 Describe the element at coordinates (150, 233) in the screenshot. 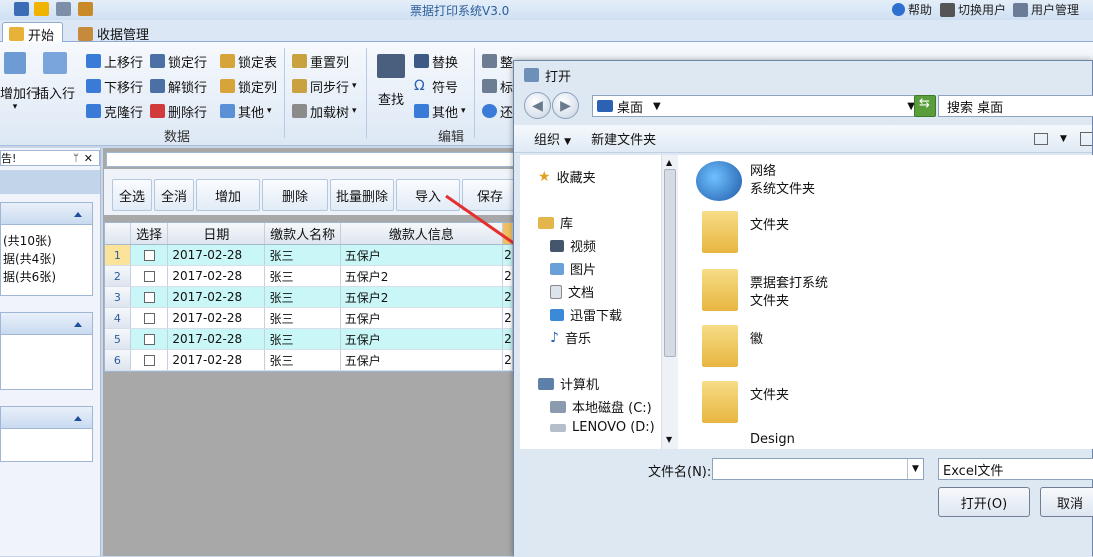

I see `column-header-select: 选择` at that location.